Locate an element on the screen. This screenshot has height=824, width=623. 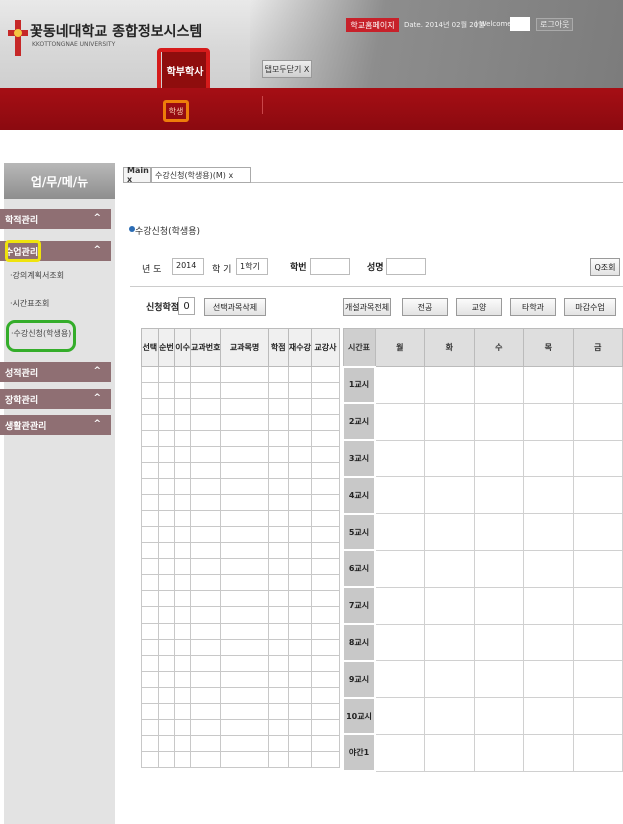
all-courses-button: 개설과목전체 is located at coordinates (367, 307).